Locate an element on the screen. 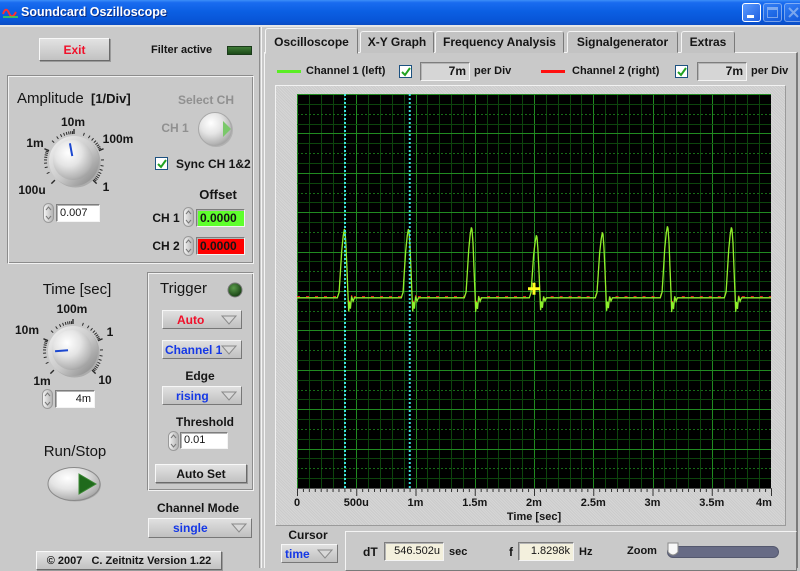 The image size is (800, 571). edge-label: Edge is located at coordinates (199, 376).